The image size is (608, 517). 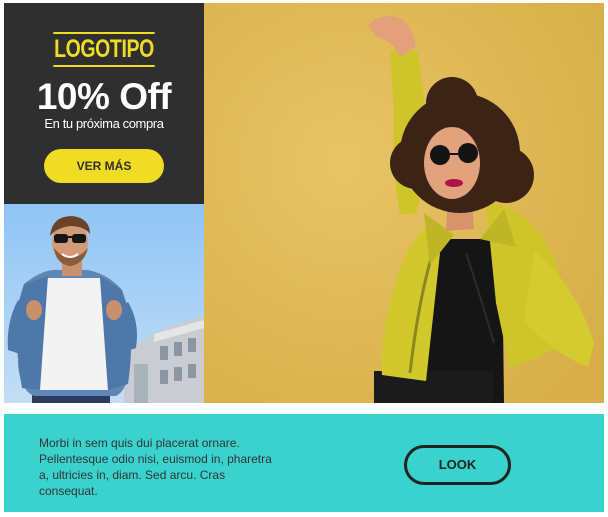 I want to click on man-photo, so click(x=104, y=303).